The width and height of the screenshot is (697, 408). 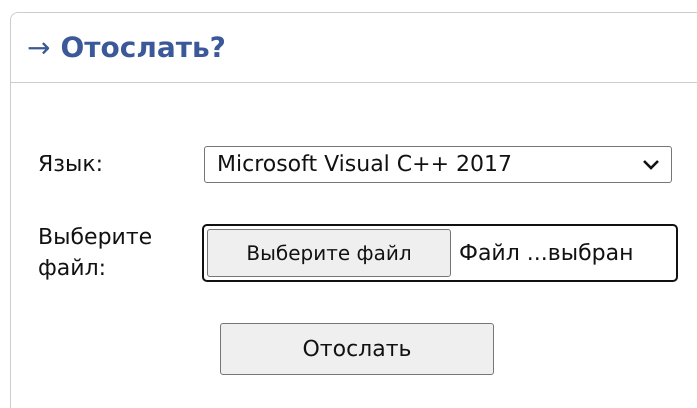 What do you see at coordinates (438, 164) in the screenshot?
I see `language-select: Microsoft Visual C++ 2017` at bounding box center [438, 164].